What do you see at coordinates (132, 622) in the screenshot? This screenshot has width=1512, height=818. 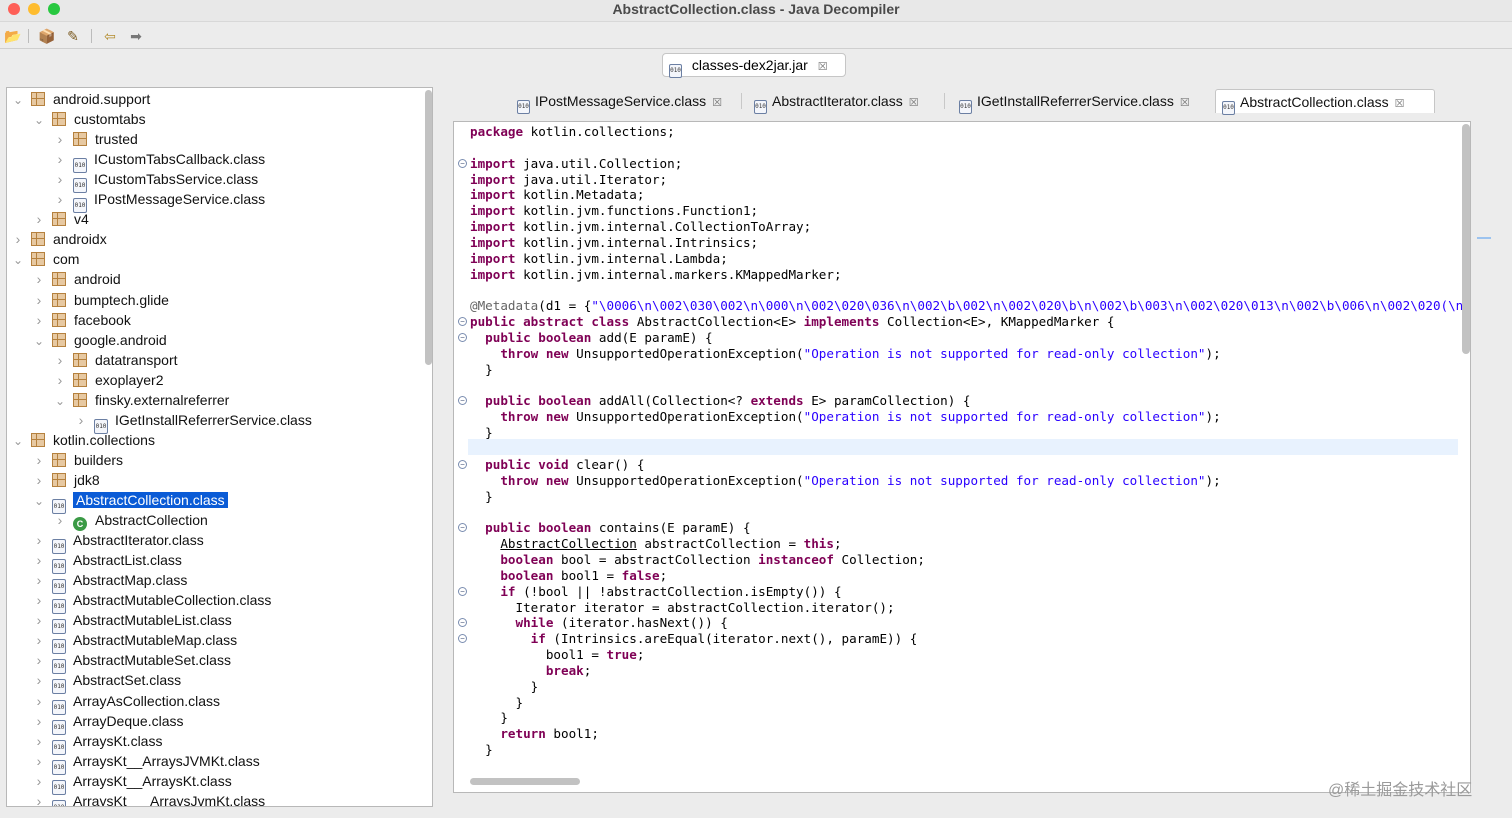 I see `tree-item: › 010 AbstractMutableList.class` at bounding box center [132, 622].